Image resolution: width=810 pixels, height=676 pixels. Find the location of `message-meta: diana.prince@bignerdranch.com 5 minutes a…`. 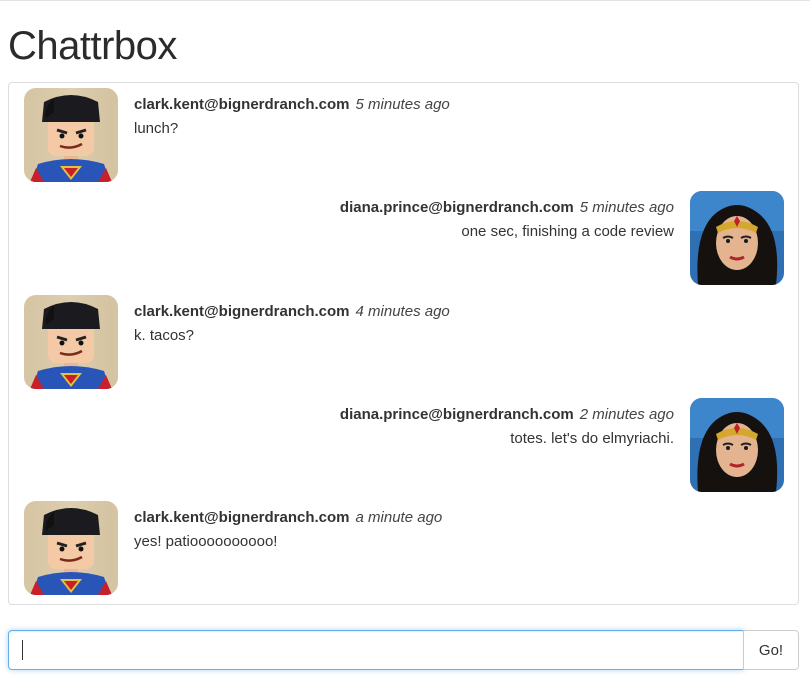

message-meta: diana.prince@bignerdranch.com 5 minutes a… is located at coordinates (507, 208).